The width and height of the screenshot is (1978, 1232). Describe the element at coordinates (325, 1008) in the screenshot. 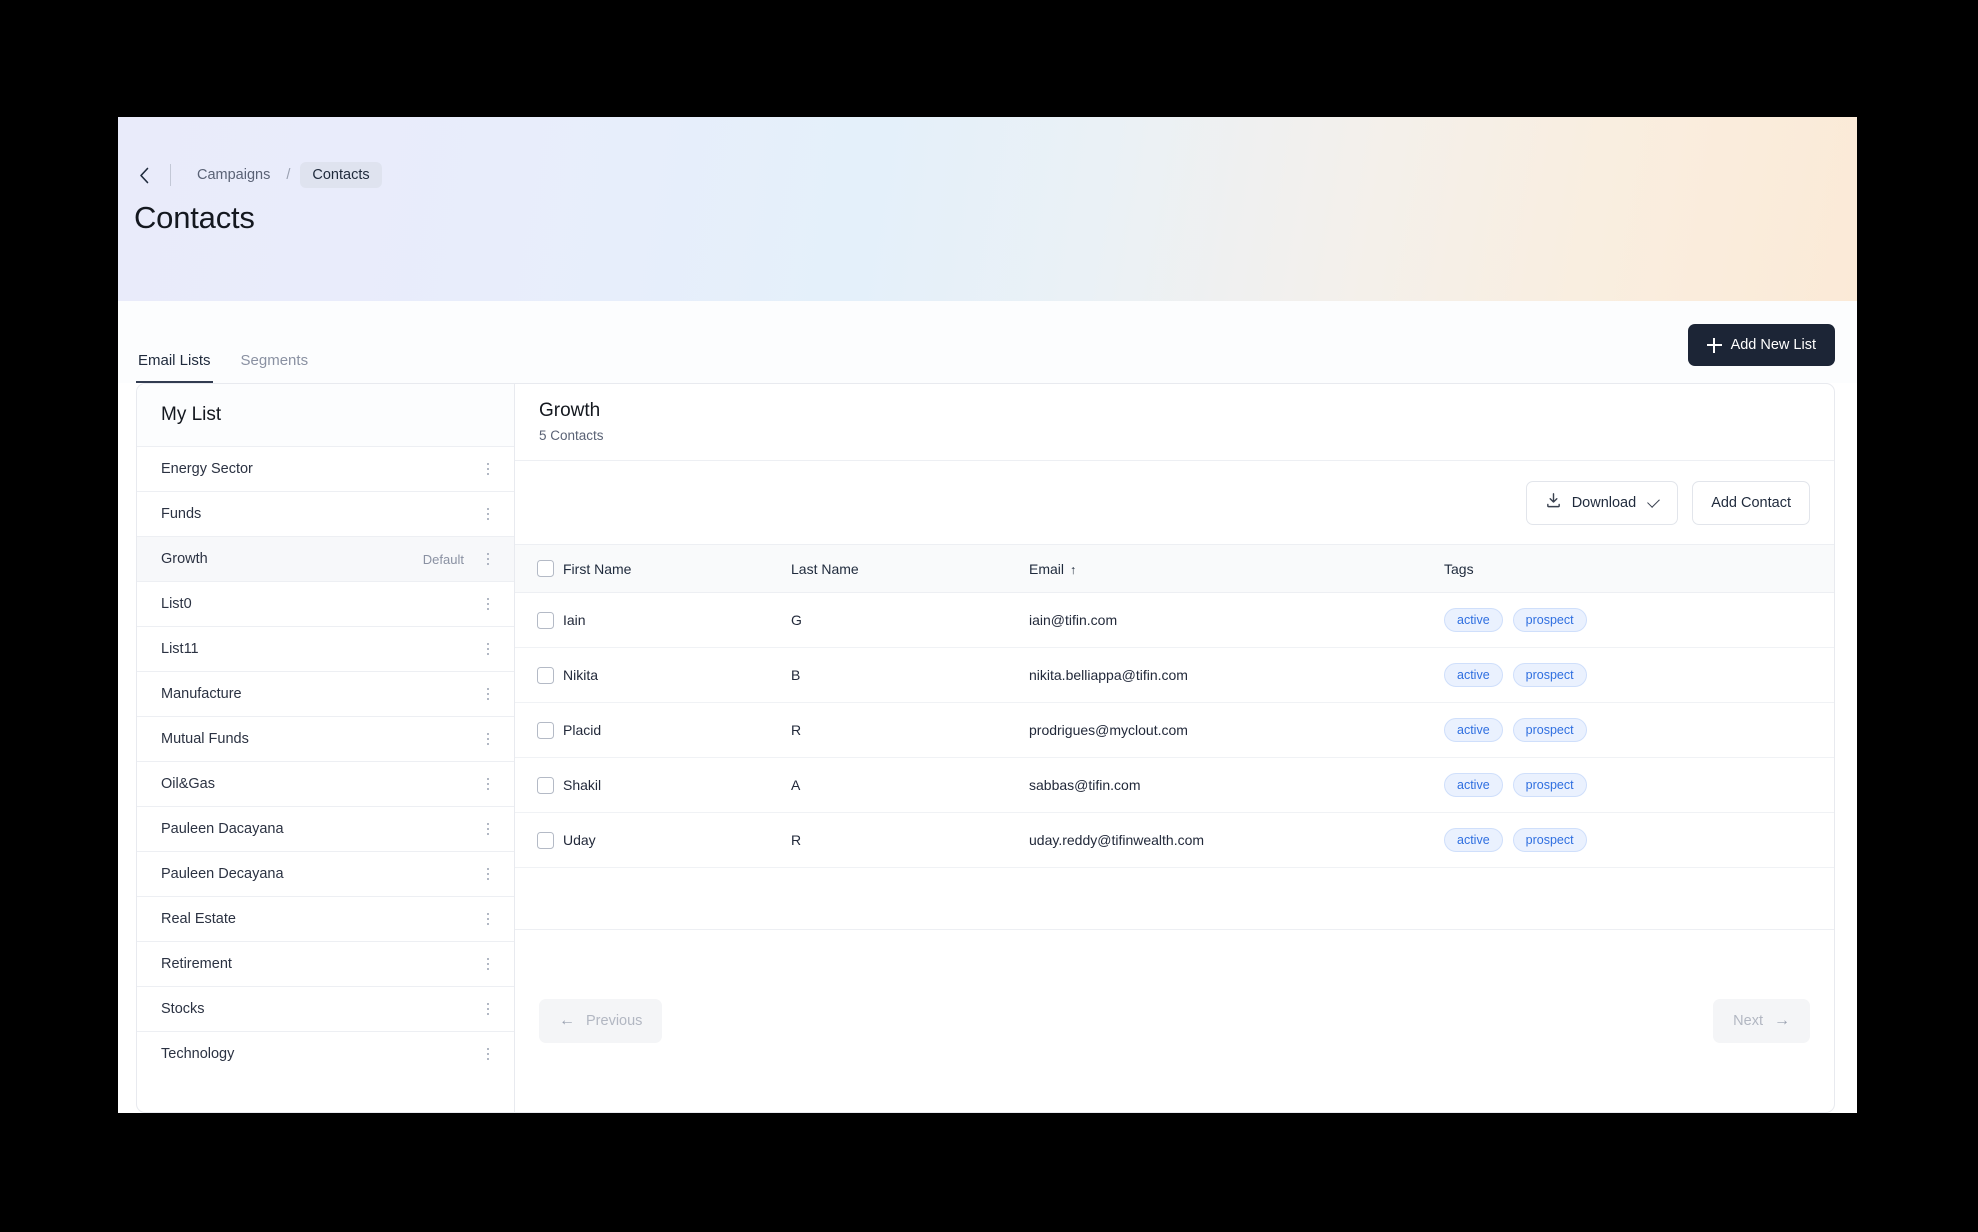

I see `list-item: Stocks` at that location.